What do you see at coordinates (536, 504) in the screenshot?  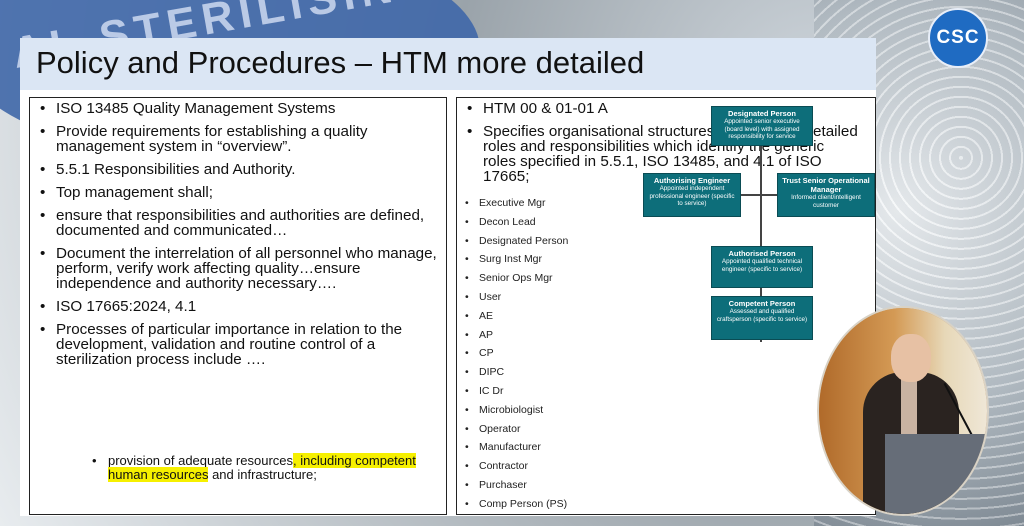 I see `role-item: Comp Person (PS)` at bounding box center [536, 504].